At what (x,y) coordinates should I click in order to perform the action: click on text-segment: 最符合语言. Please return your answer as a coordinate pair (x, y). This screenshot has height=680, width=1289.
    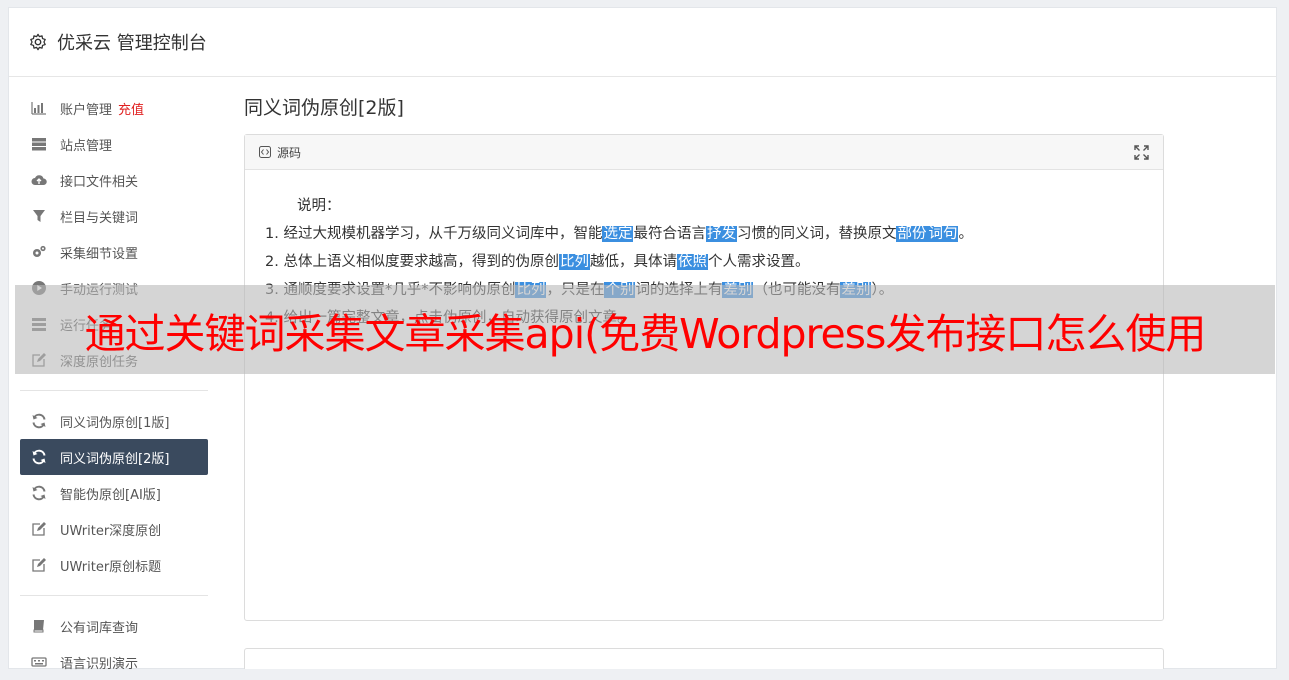
    Looking at the image, I should click on (669, 234).